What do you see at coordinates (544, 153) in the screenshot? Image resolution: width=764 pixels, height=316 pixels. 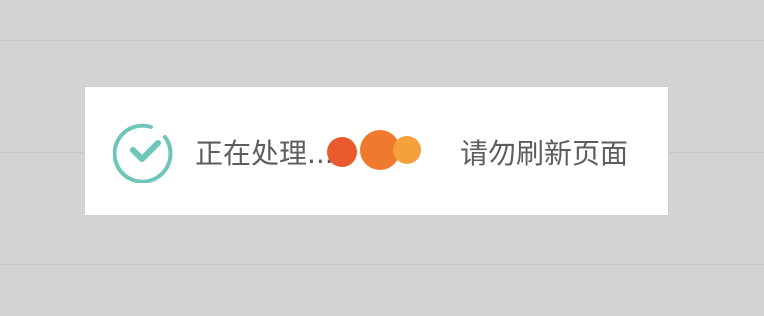 I see `do-not-refresh-hint: 请勿刷新页面` at bounding box center [544, 153].